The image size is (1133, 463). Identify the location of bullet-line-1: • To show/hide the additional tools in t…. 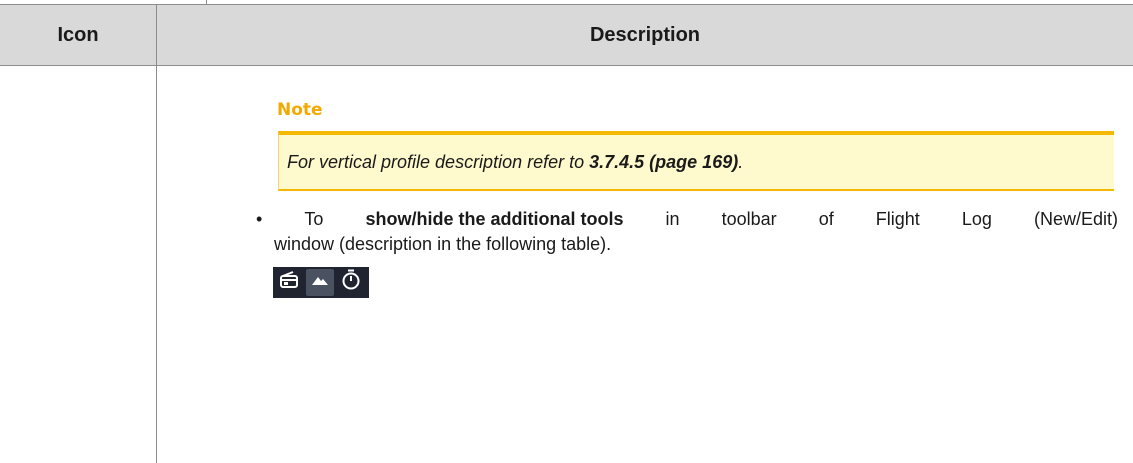
(687, 219).